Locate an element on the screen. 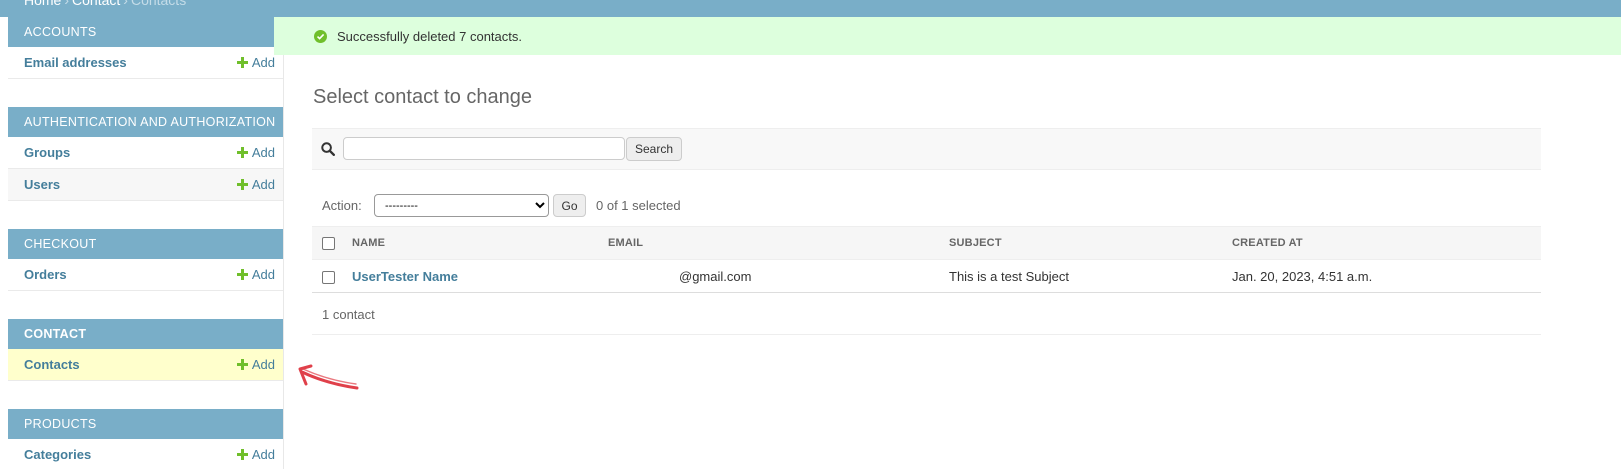 This screenshot has width=1621, height=469. search-icon is located at coordinates (328, 150).